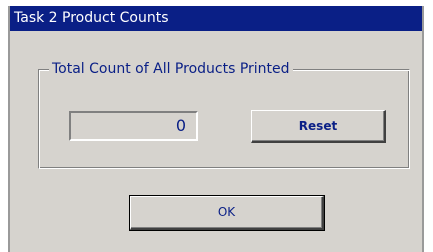 This screenshot has height=252, width=433. What do you see at coordinates (171, 69) in the screenshot?
I see `group-label: Total Count of All Products Printed` at bounding box center [171, 69].